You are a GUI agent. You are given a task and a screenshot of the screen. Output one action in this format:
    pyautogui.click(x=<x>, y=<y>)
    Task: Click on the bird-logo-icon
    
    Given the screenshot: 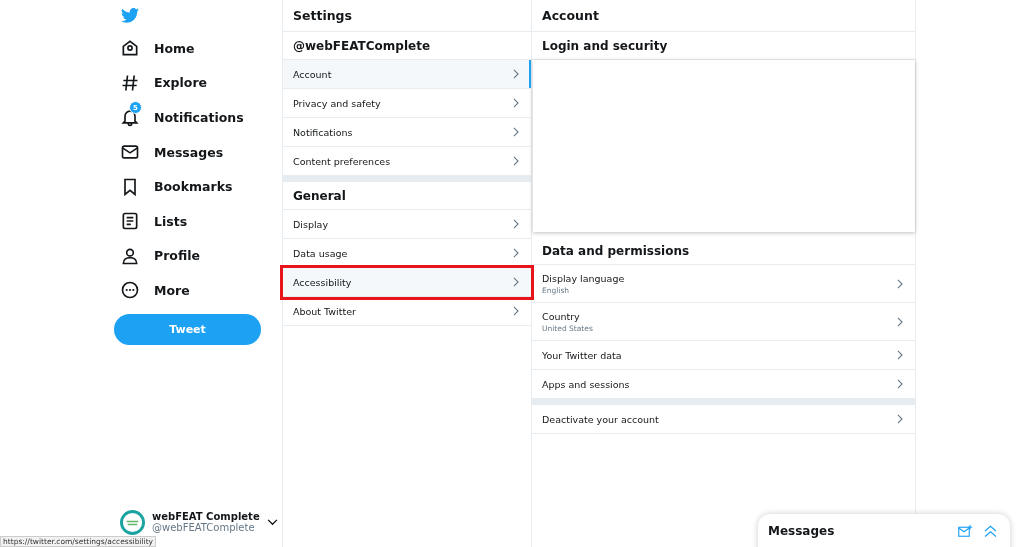 What is the action you would take?
    pyautogui.click(x=130, y=15)
    